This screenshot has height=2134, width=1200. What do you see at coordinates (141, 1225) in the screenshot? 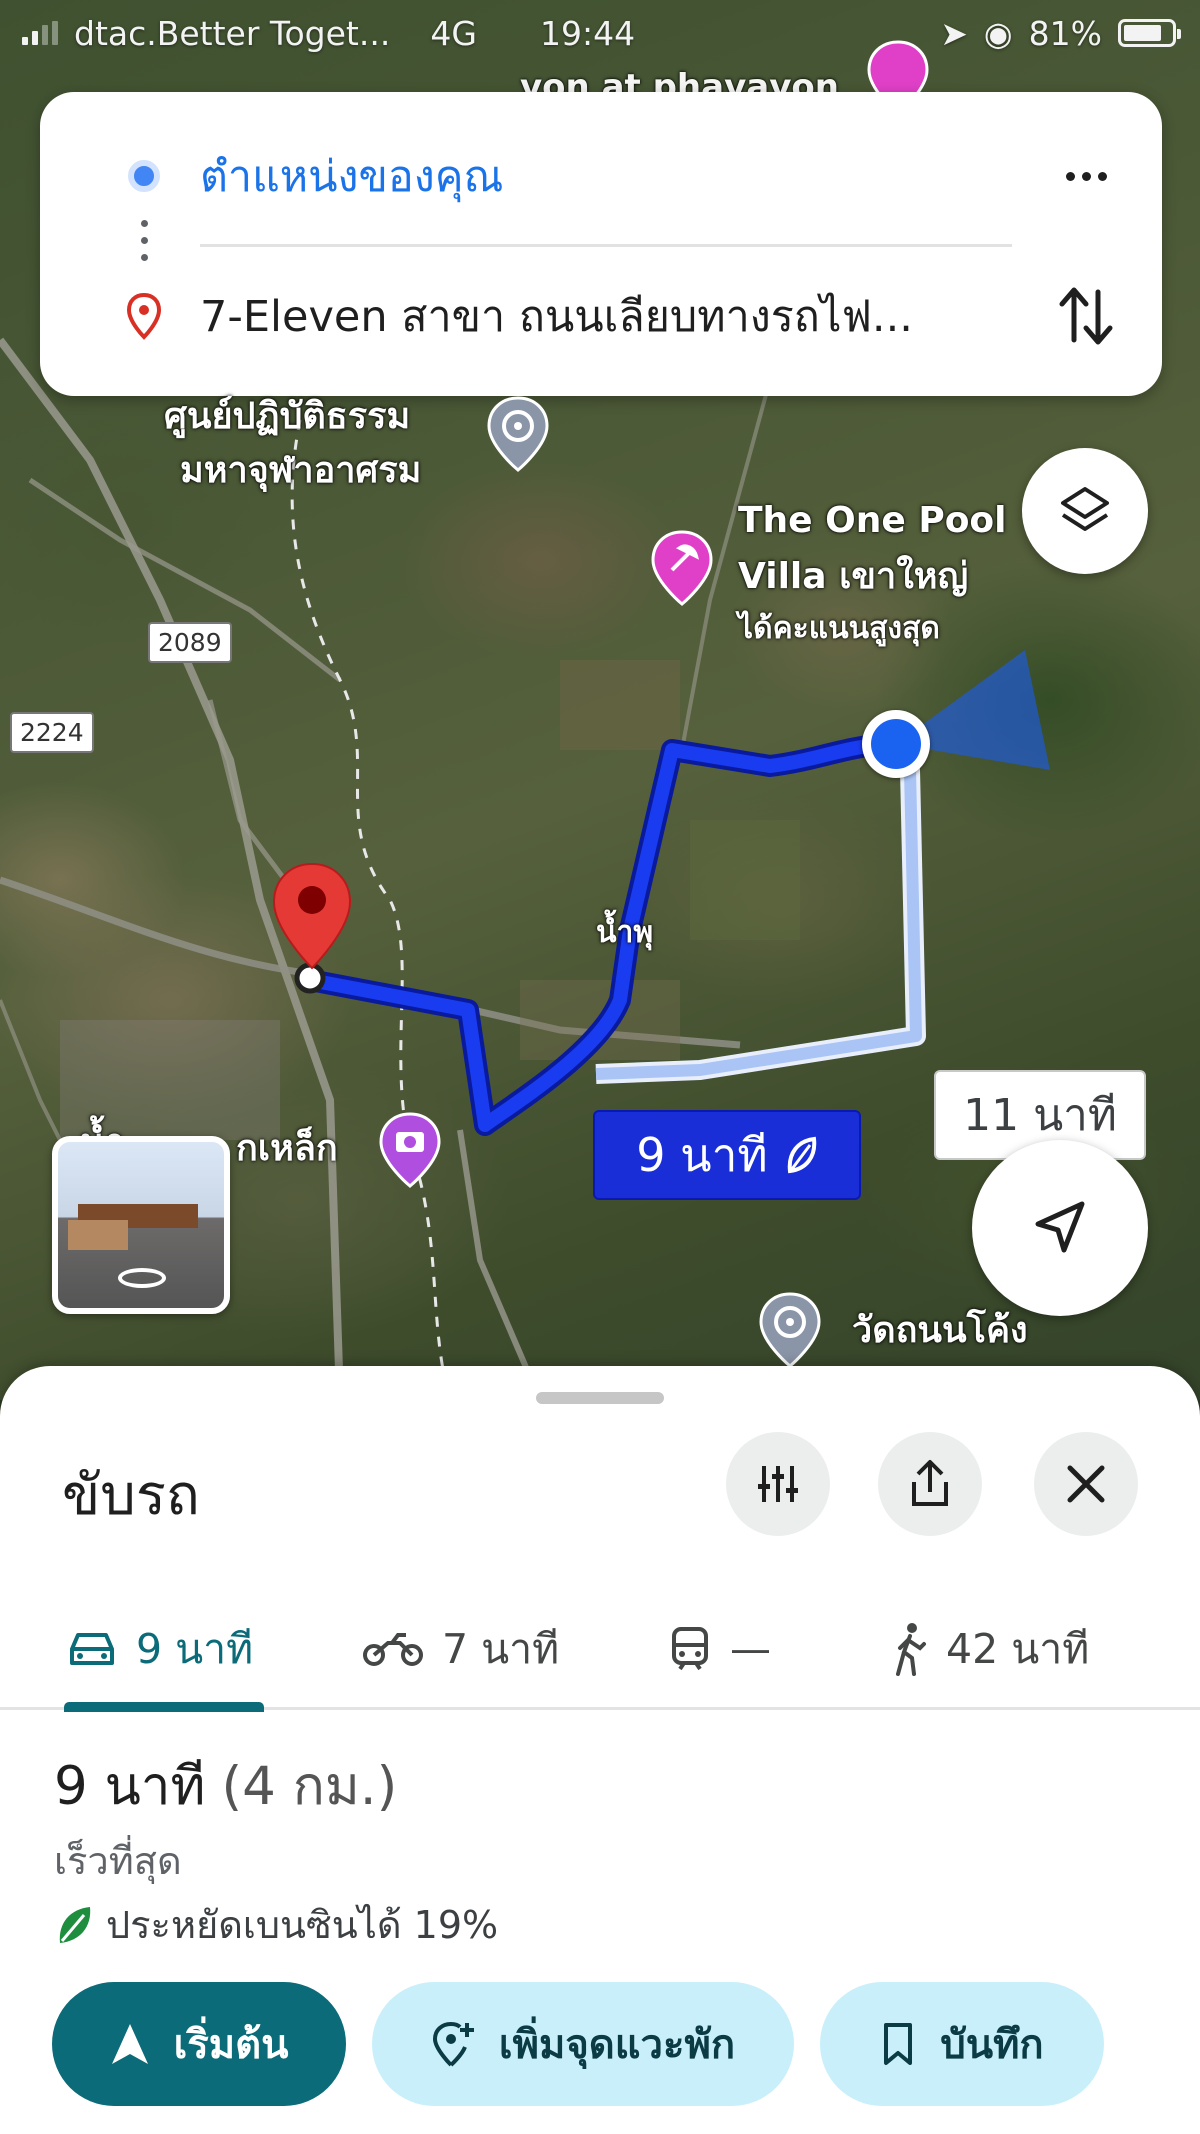
I see `street-view-thumbnail` at bounding box center [141, 1225].